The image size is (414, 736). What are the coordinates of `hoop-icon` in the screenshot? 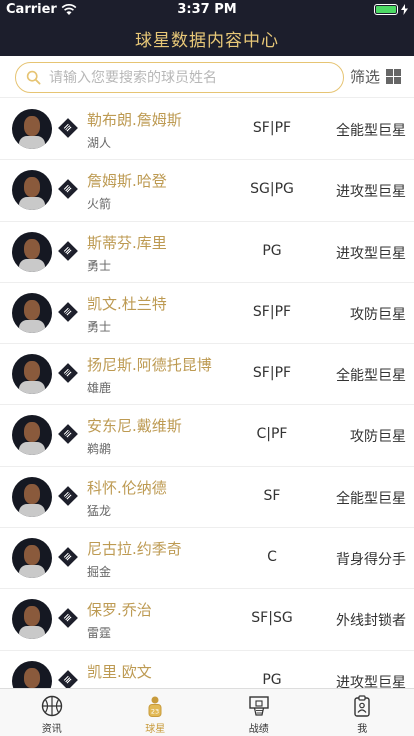 It's located at (259, 706).